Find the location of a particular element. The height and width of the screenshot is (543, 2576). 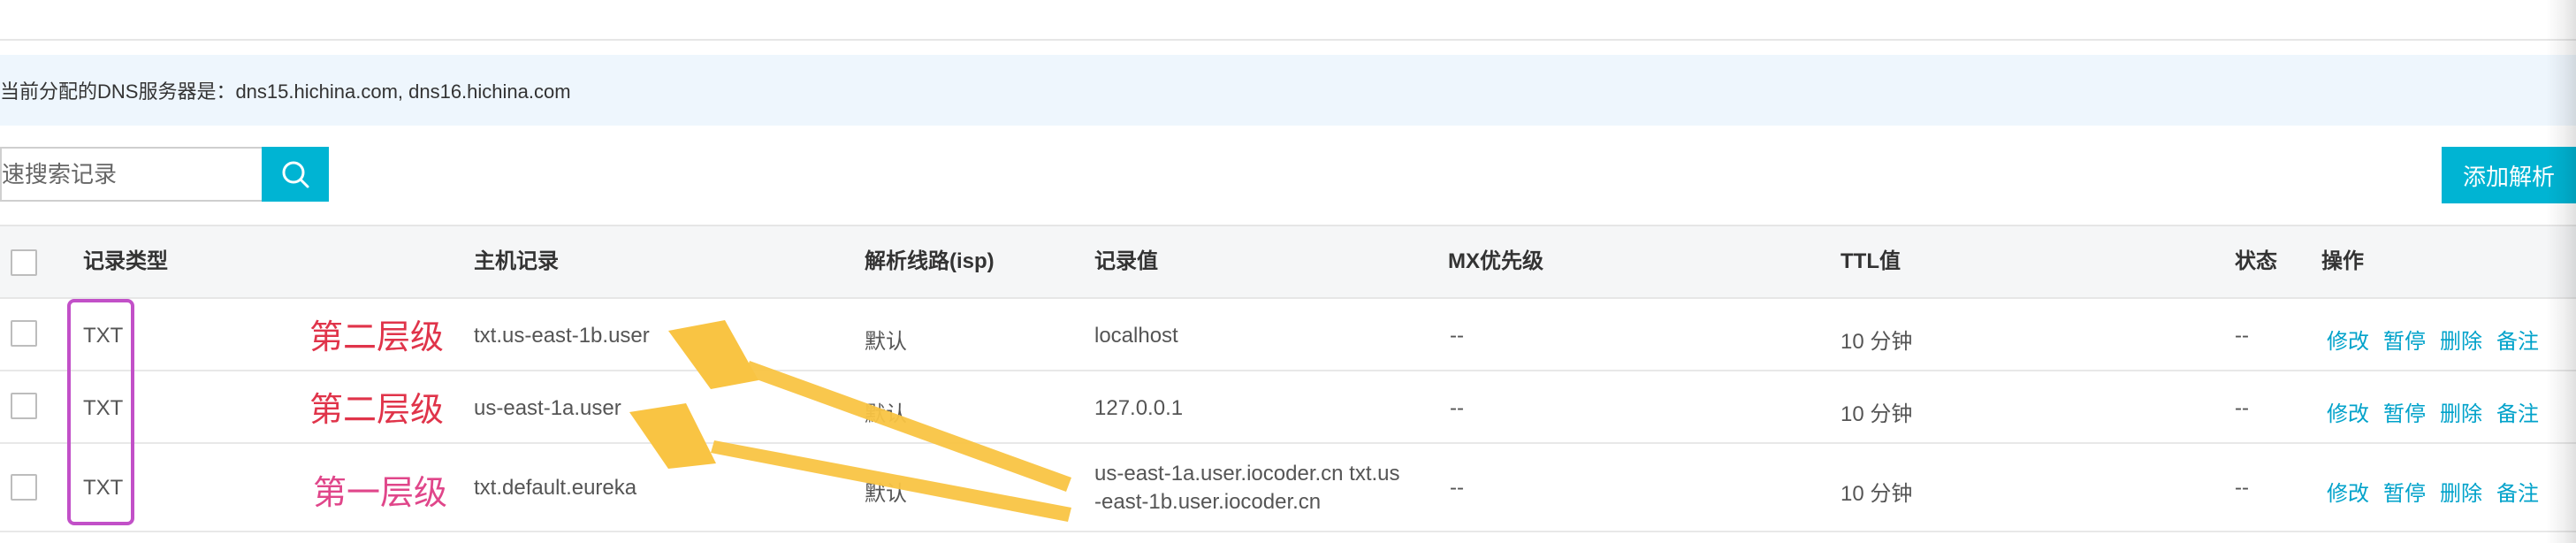

search-input is located at coordinates (132, 174).